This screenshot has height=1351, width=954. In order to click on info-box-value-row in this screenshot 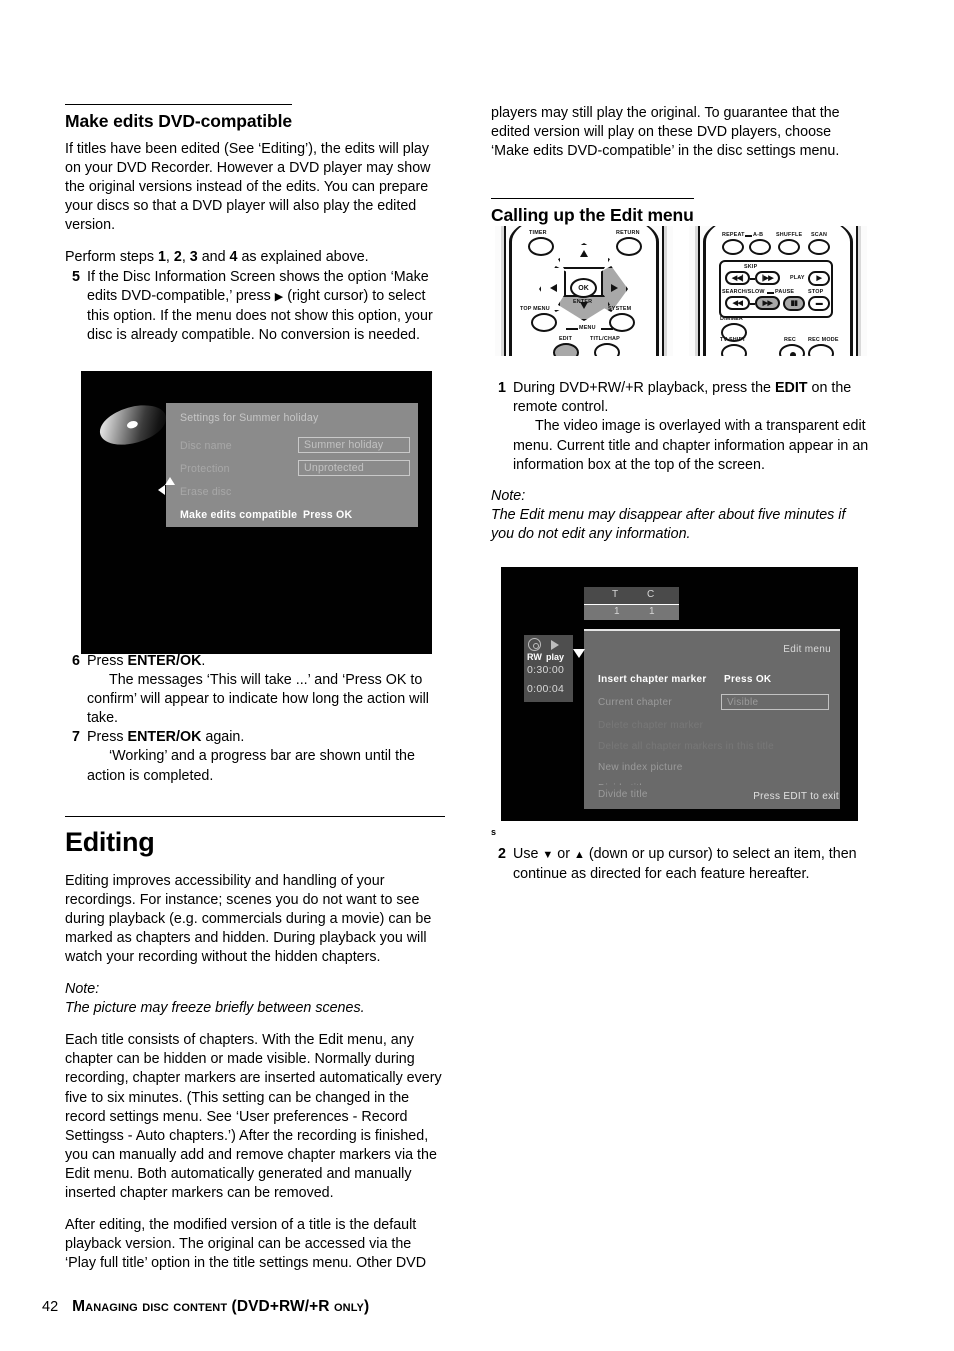, I will do `click(631, 612)`.